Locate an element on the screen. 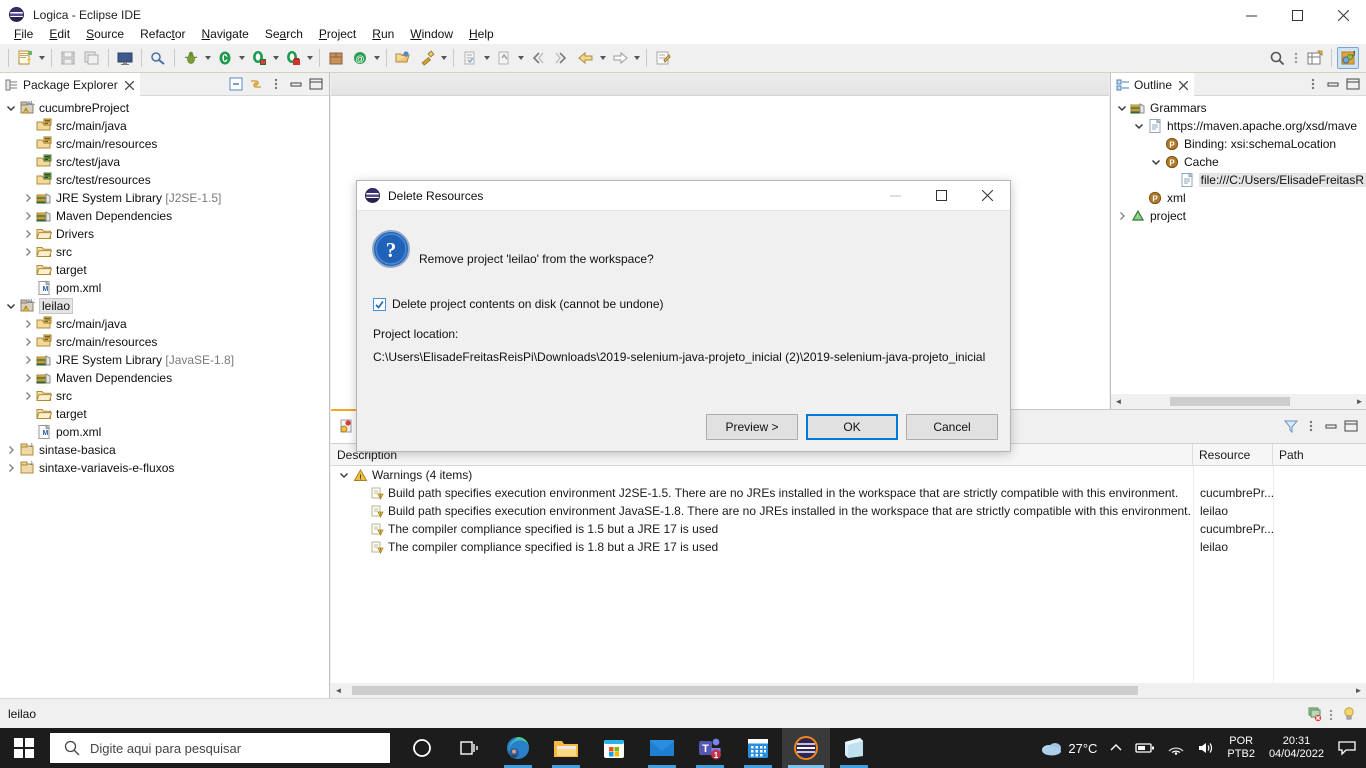  skip-breakpoints-icon is located at coordinates (158, 58).